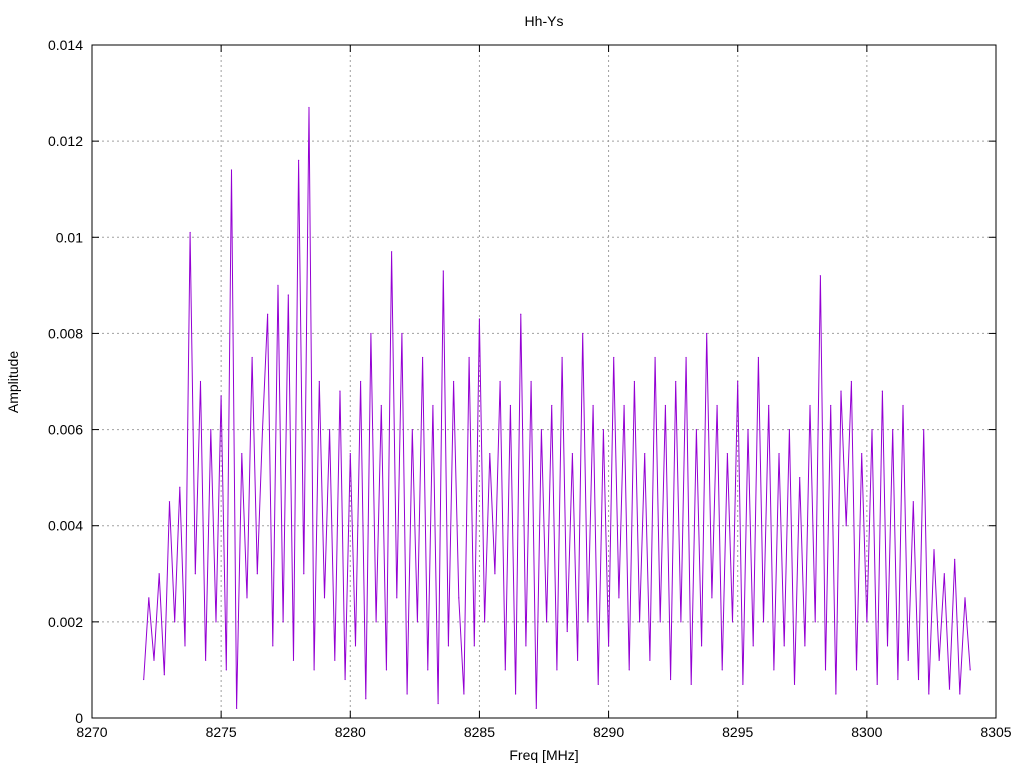  What do you see at coordinates (79, 718) in the screenshot?
I see `y-tick-label: 0` at bounding box center [79, 718].